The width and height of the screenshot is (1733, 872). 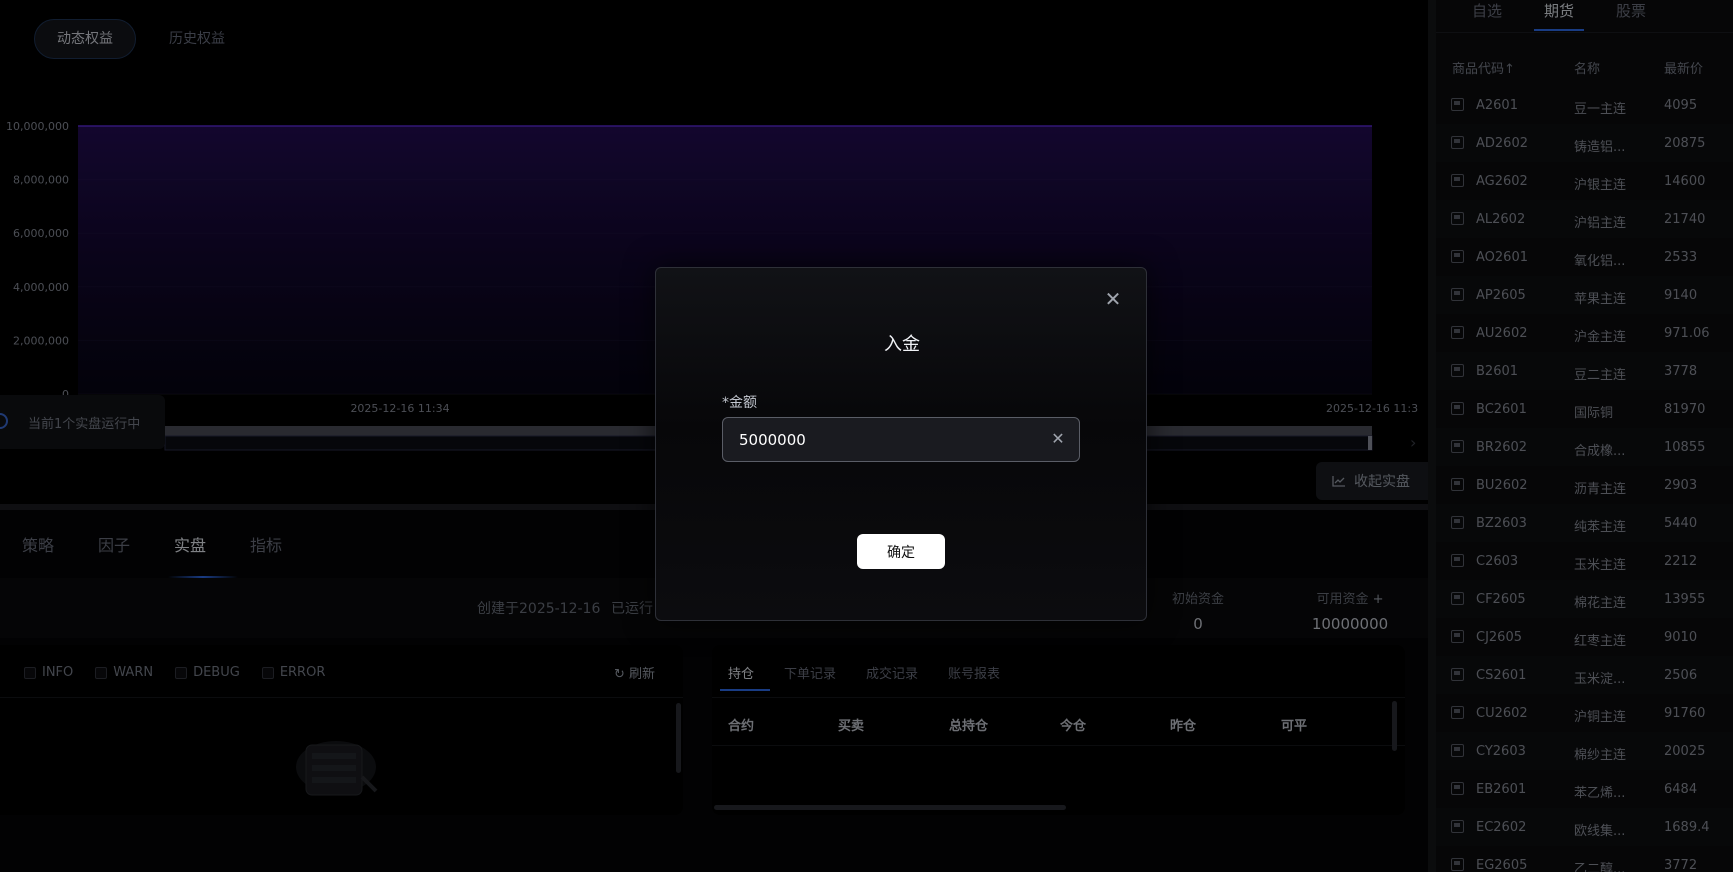 I want to click on clear-icon: ✕, so click(x=1058, y=439).